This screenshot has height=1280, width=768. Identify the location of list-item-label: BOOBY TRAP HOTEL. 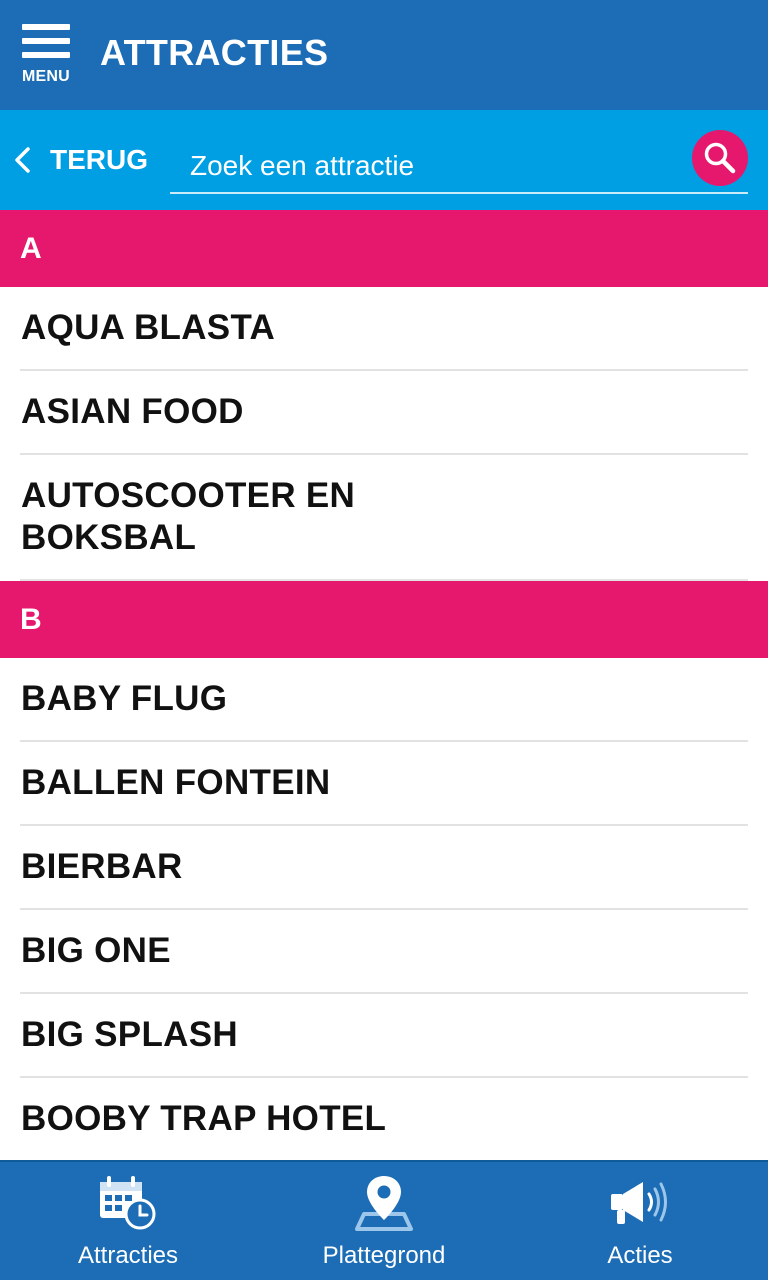
(204, 1118).